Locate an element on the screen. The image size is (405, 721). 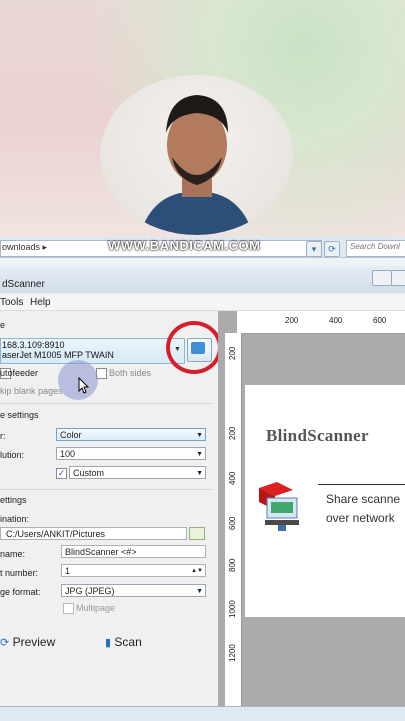
filename-value: BlindScanner <#> is located at coordinates (101, 552).